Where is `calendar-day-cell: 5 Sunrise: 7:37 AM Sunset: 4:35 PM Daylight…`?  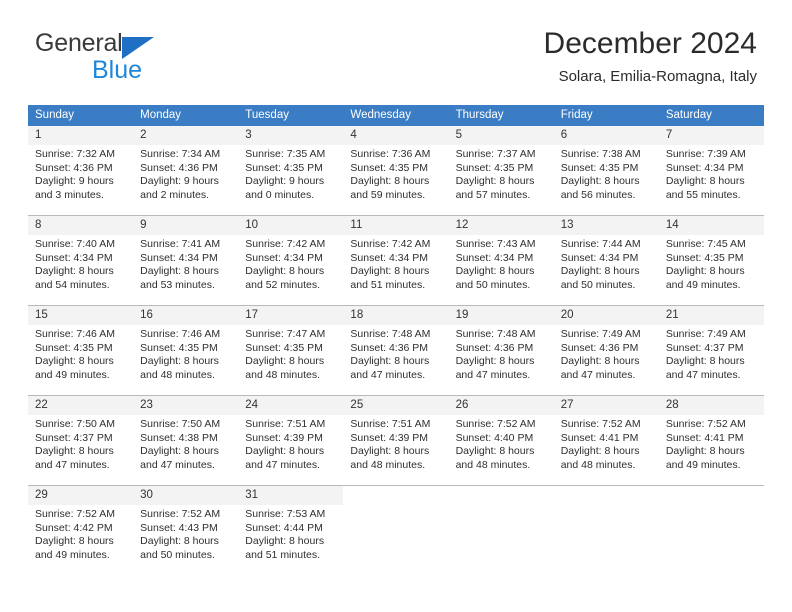 calendar-day-cell: 5 Sunrise: 7:37 AM Sunset: 4:35 PM Daylight… is located at coordinates (501, 170).